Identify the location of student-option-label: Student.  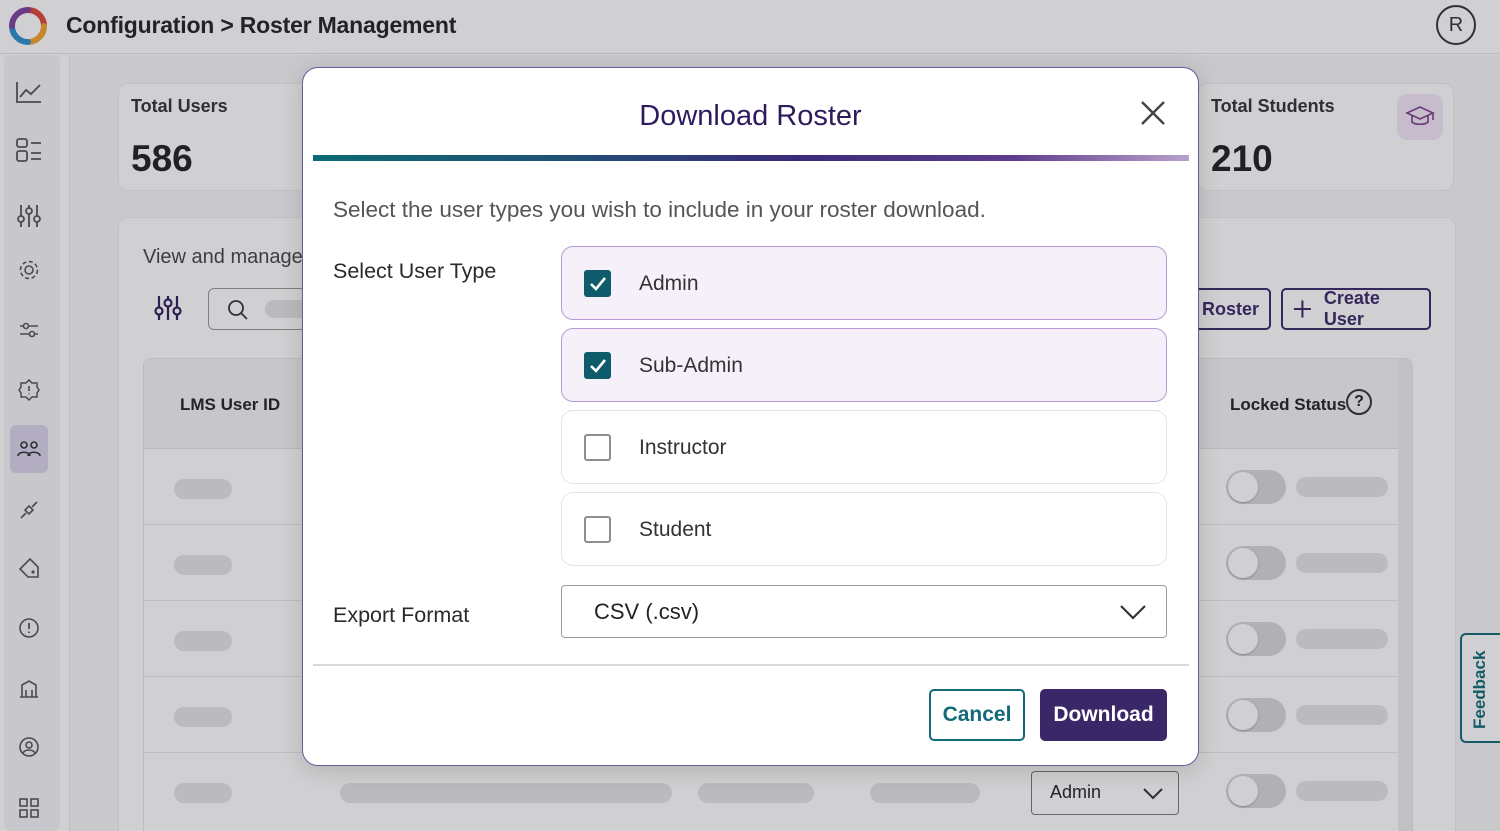
(675, 529).